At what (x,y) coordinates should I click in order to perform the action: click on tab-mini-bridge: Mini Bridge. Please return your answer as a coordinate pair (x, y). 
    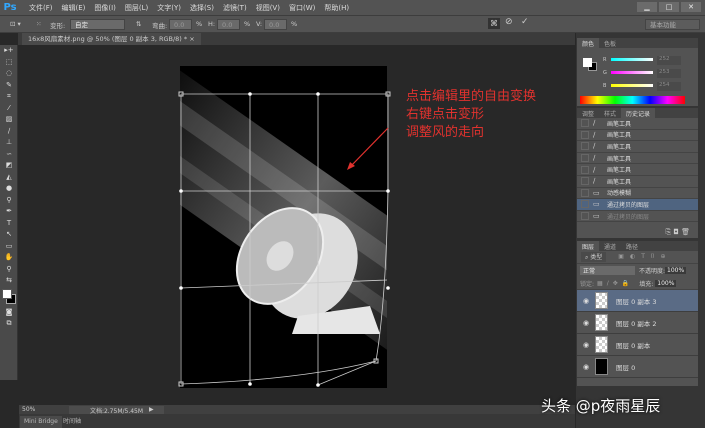
    Looking at the image, I should click on (41, 422).